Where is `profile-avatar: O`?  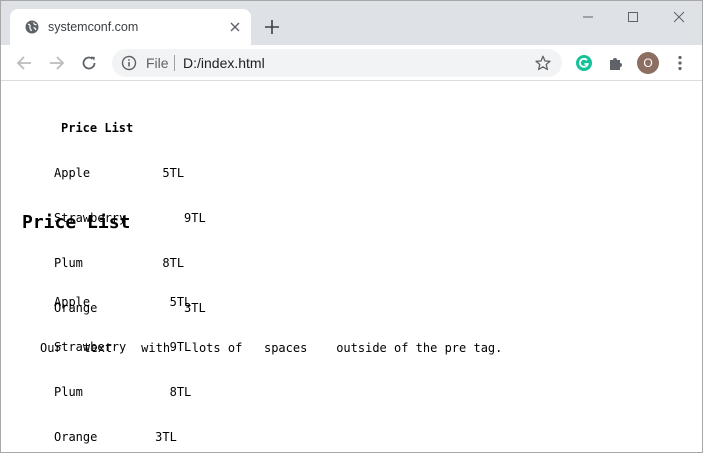 profile-avatar: O is located at coordinates (648, 63).